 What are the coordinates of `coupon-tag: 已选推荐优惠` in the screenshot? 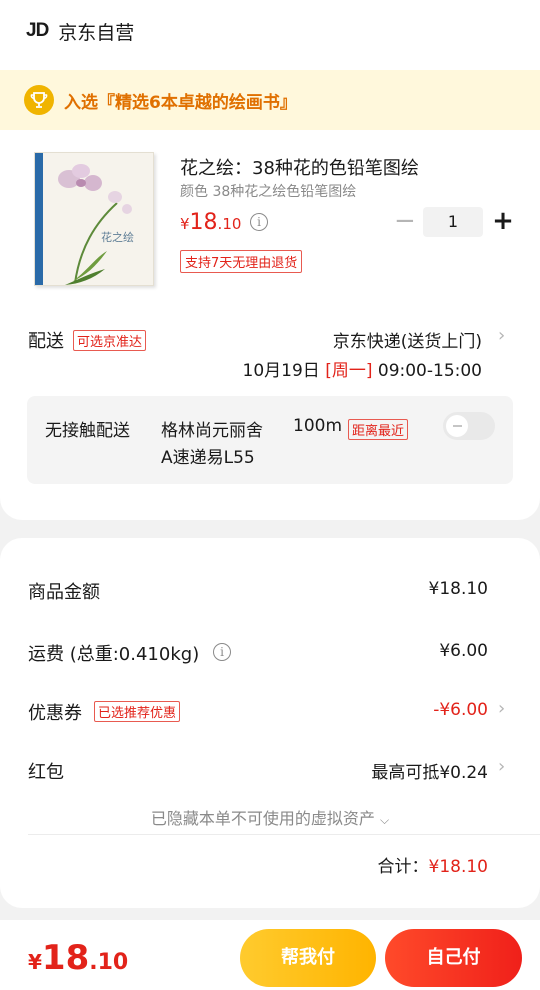 It's located at (137, 711).